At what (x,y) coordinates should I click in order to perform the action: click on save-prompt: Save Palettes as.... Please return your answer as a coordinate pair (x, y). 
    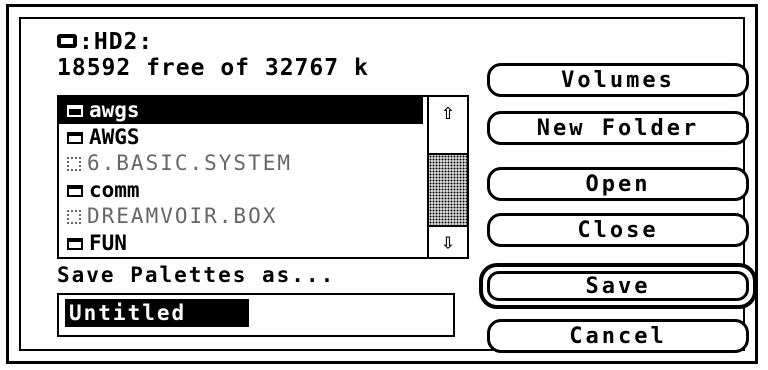
    Looking at the image, I should click on (196, 275).